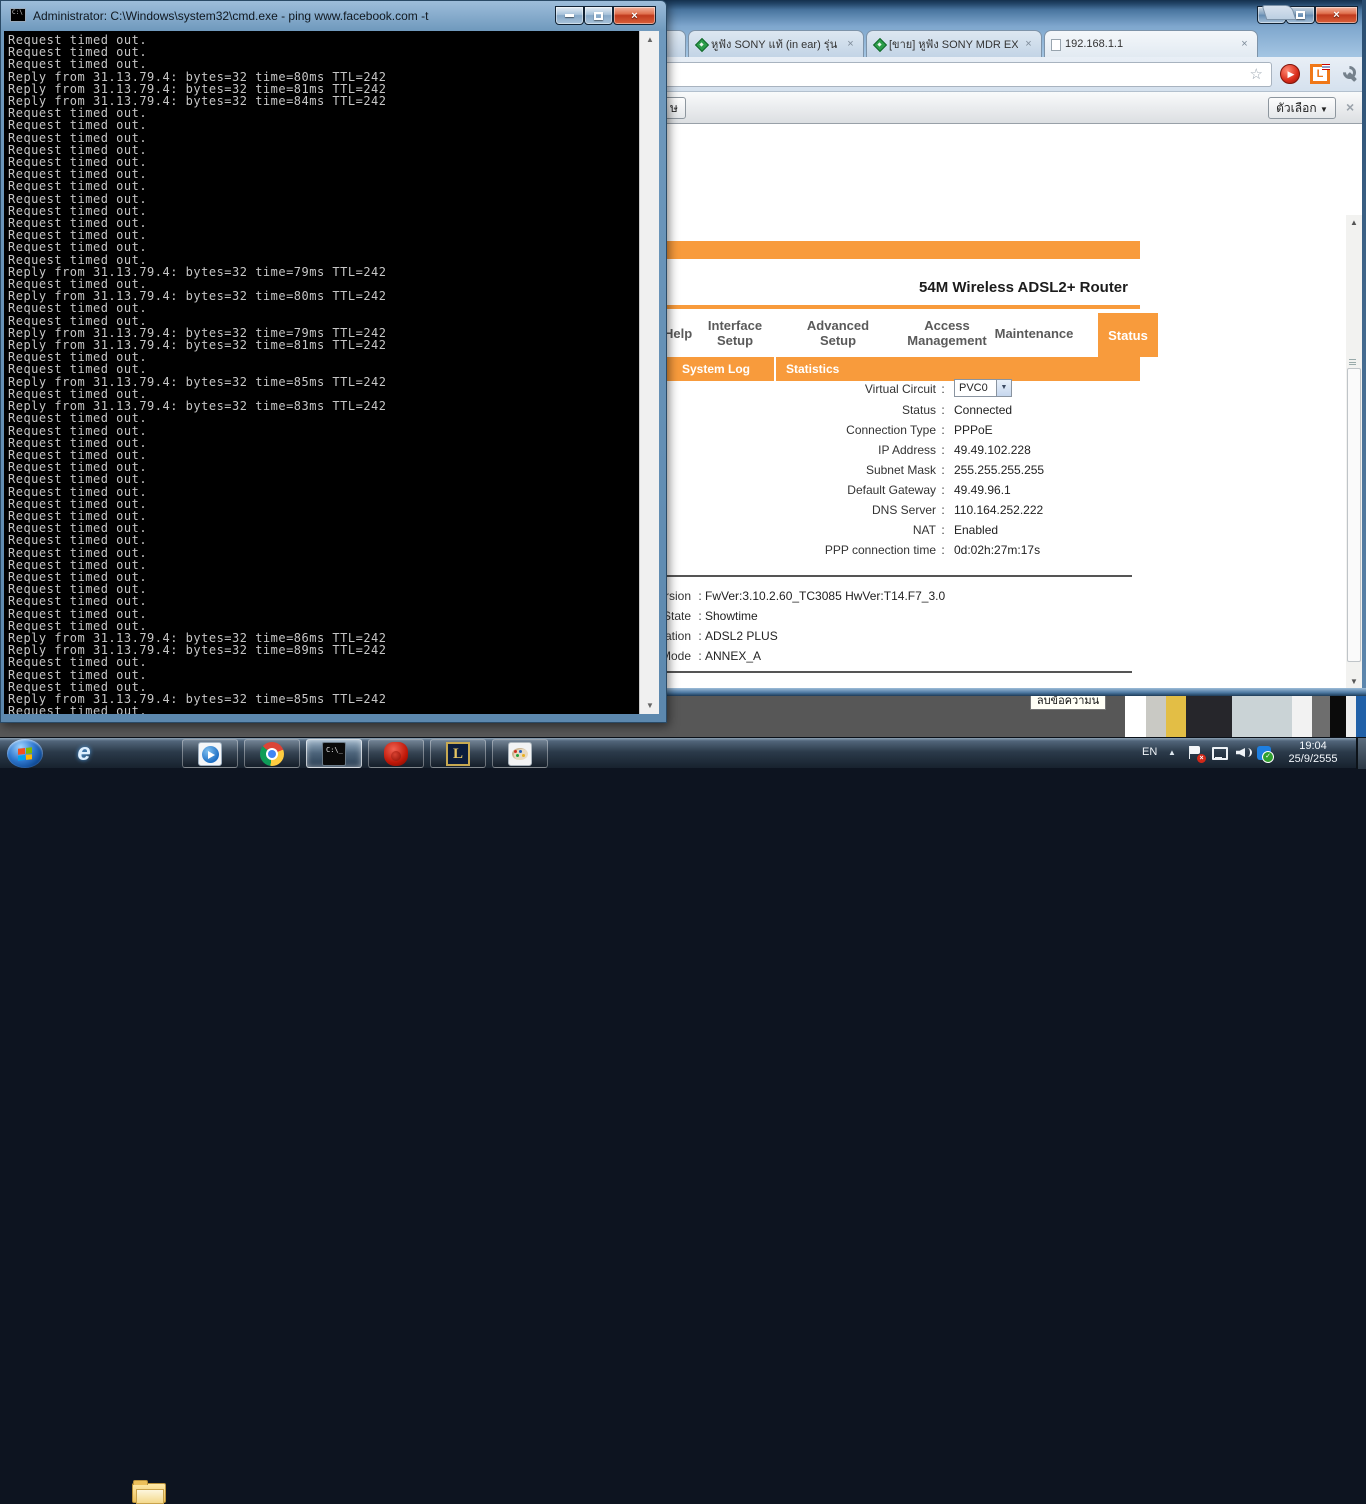  What do you see at coordinates (1361, 753) in the screenshot?
I see `show-desktop-button` at bounding box center [1361, 753].